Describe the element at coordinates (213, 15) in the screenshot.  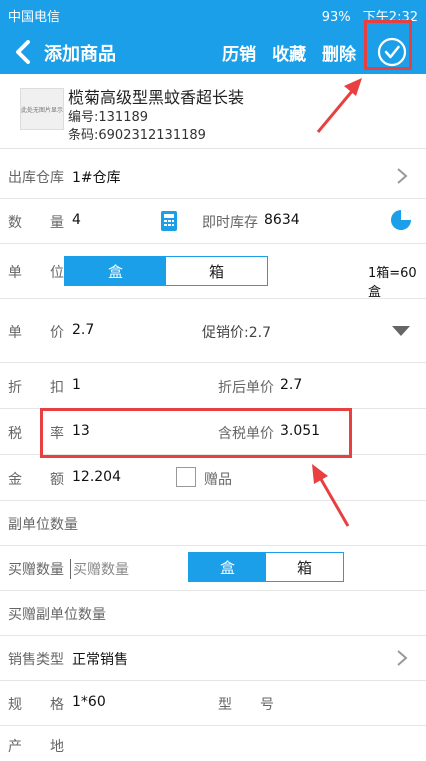
I see `status-bar: 中国电信 93% 下午2:32` at that location.